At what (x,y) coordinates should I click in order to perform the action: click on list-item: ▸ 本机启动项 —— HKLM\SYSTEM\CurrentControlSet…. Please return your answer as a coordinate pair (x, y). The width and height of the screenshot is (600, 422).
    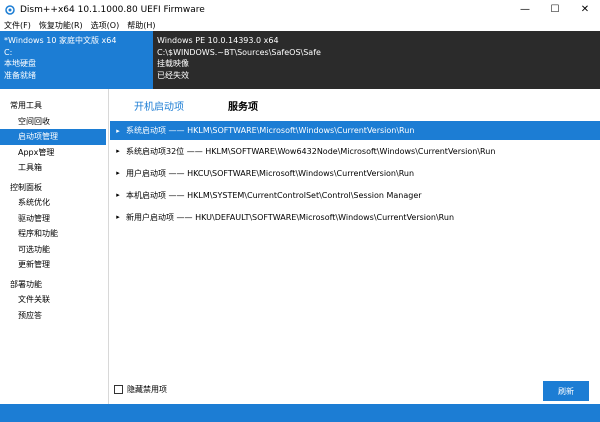
    Looking at the image, I should click on (355, 195).